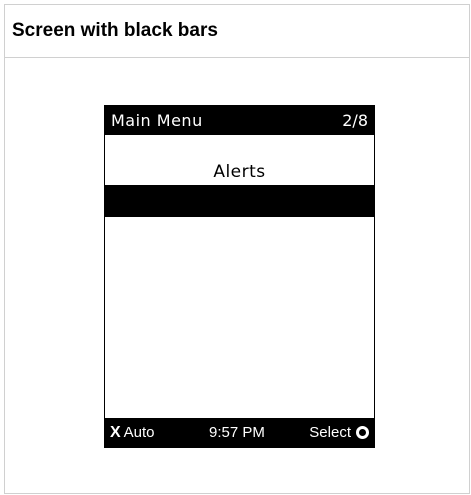 The width and height of the screenshot is (471, 495). I want to click on select-label: Select, so click(330, 432).